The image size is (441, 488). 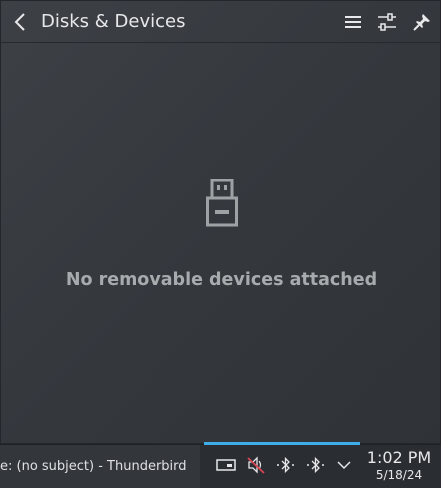 I want to click on task-item-thunderbird: e: (no subject) - Thunderbird, so click(x=100, y=466).